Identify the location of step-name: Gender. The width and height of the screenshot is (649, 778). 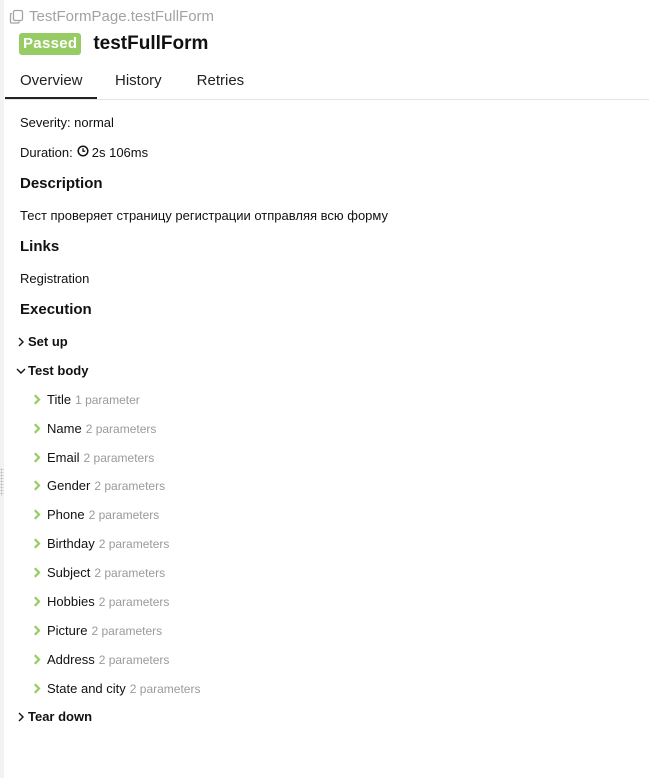
(69, 485).